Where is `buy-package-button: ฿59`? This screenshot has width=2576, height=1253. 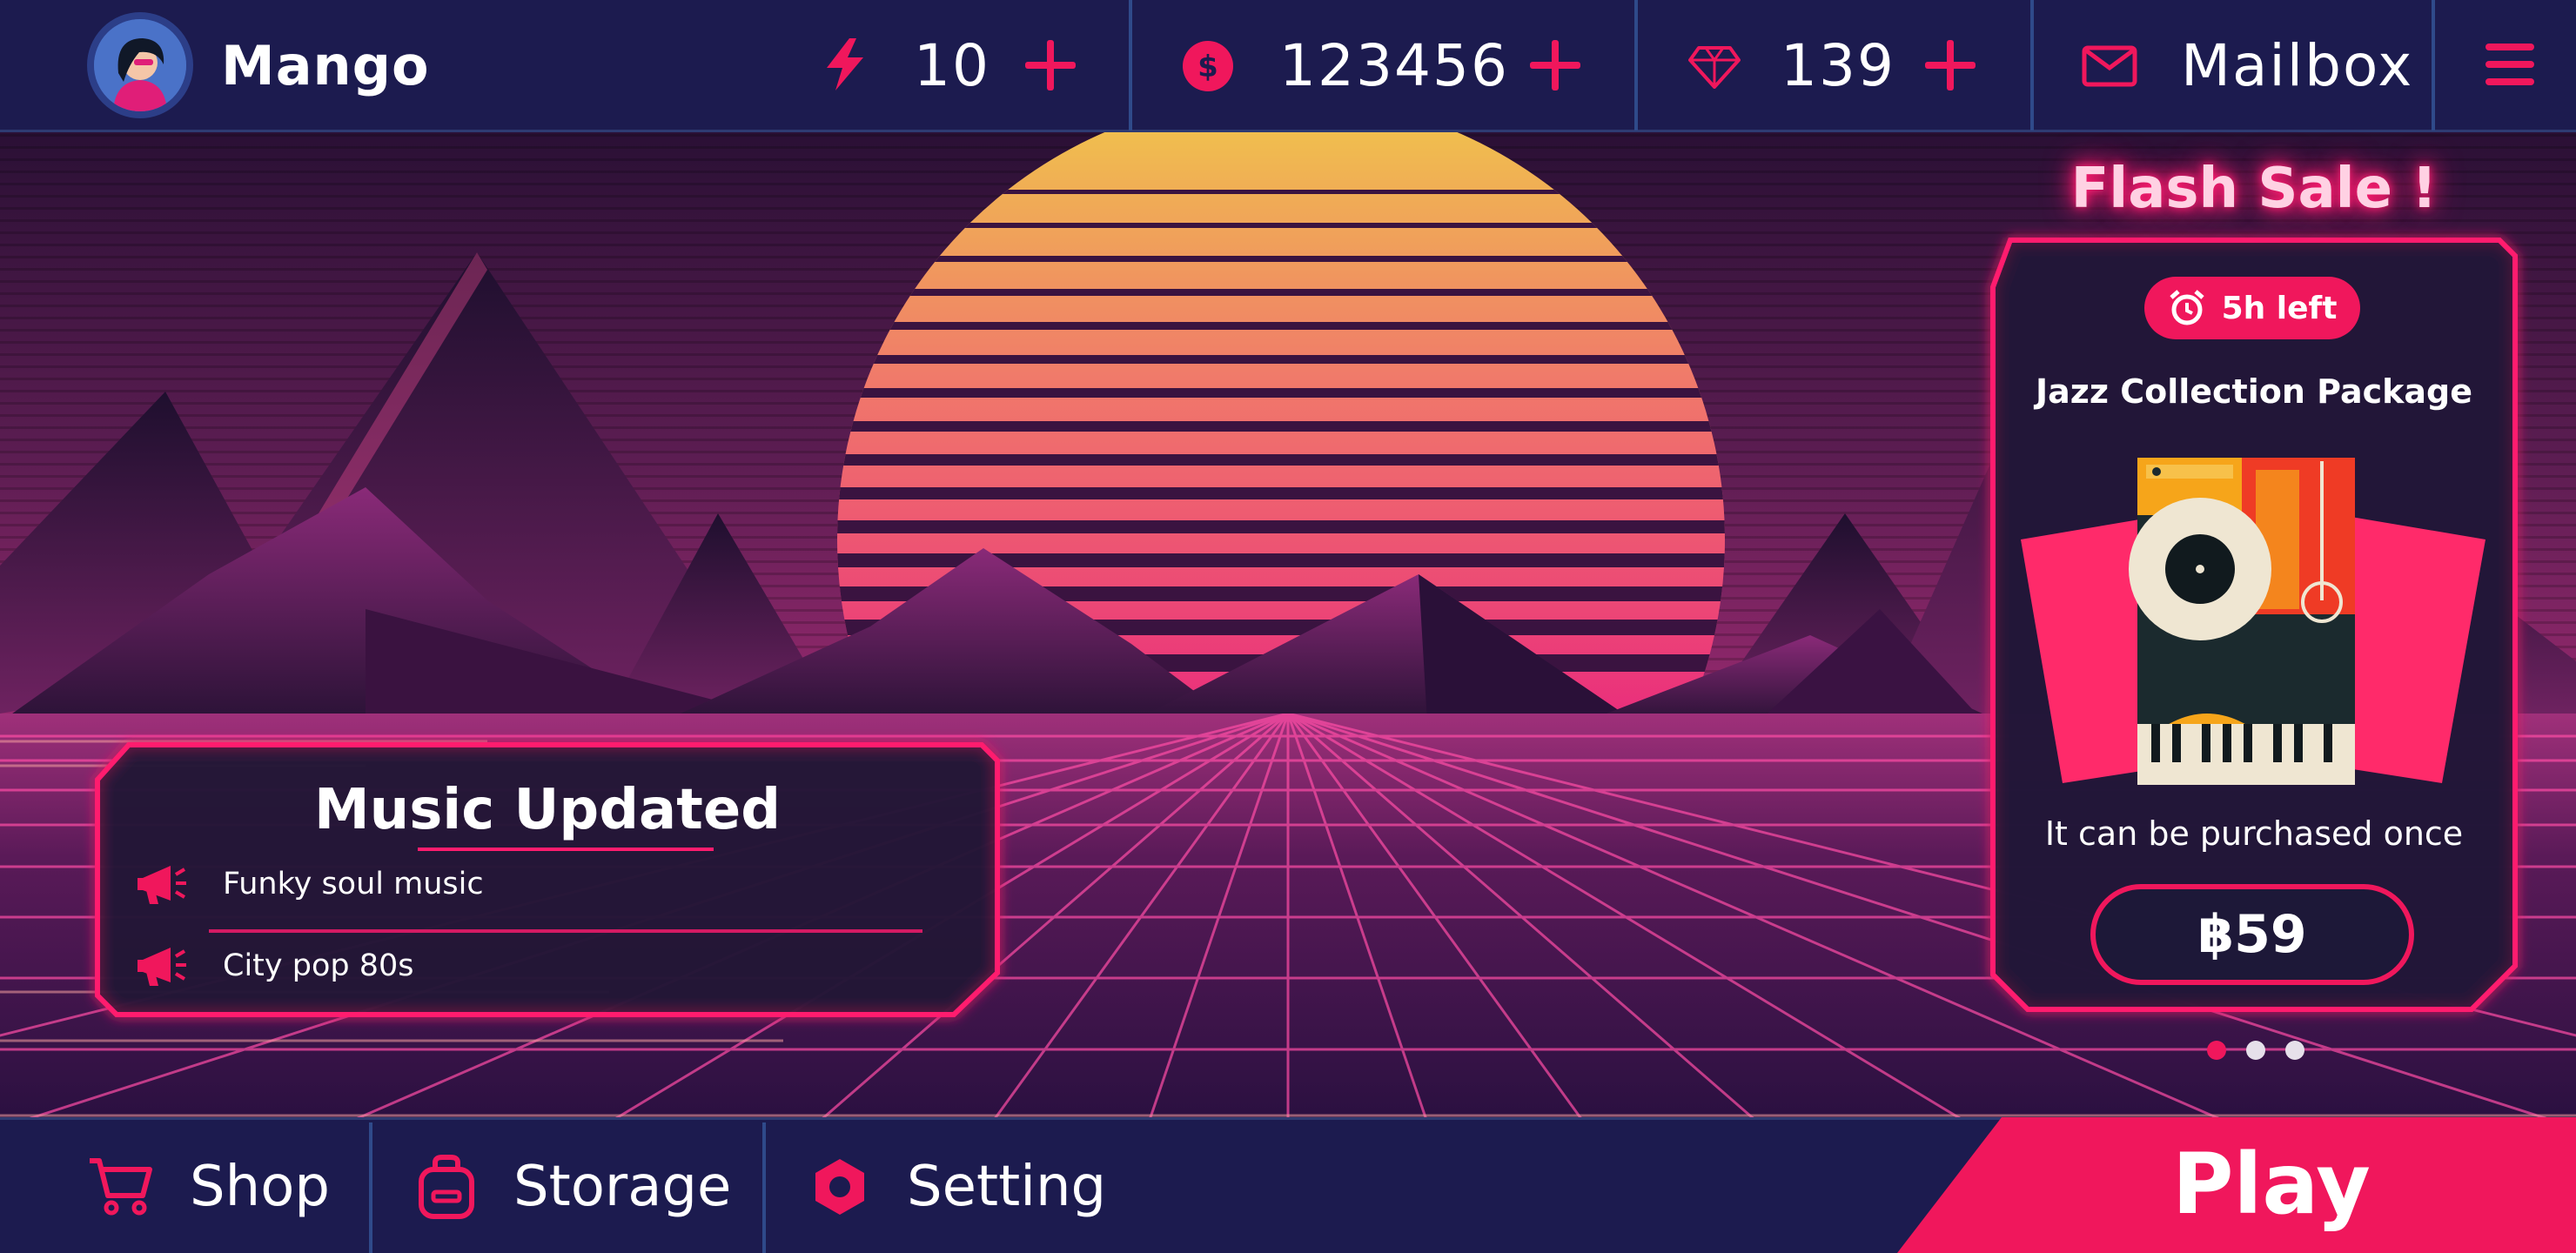
buy-package-button: ฿59 is located at coordinates (2252, 934).